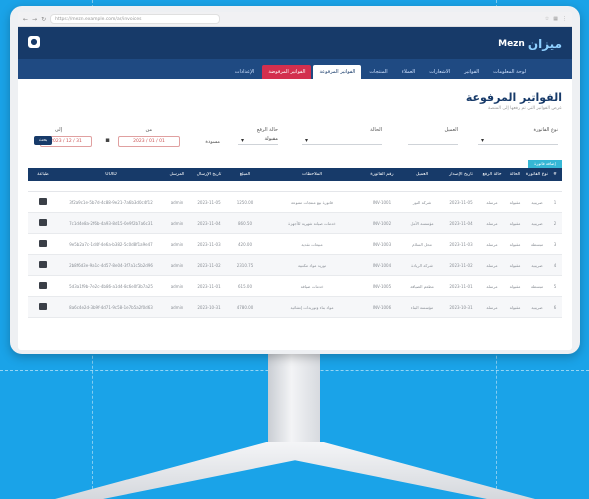  I want to click on table-cell: مبسطة, so click(537, 286).